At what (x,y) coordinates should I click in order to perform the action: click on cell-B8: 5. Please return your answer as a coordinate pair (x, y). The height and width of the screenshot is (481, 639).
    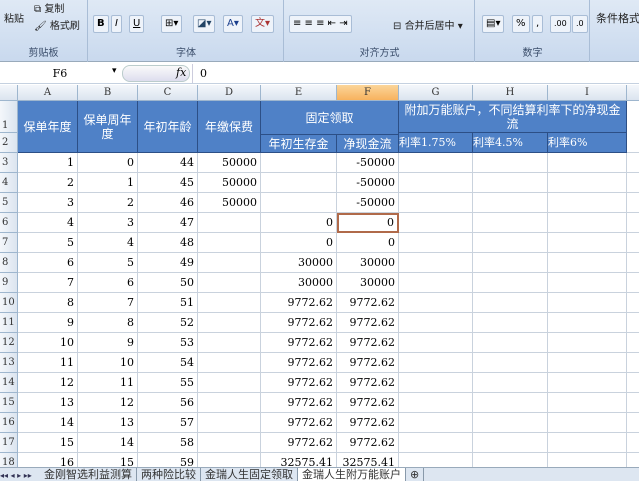
    Looking at the image, I should click on (108, 263).